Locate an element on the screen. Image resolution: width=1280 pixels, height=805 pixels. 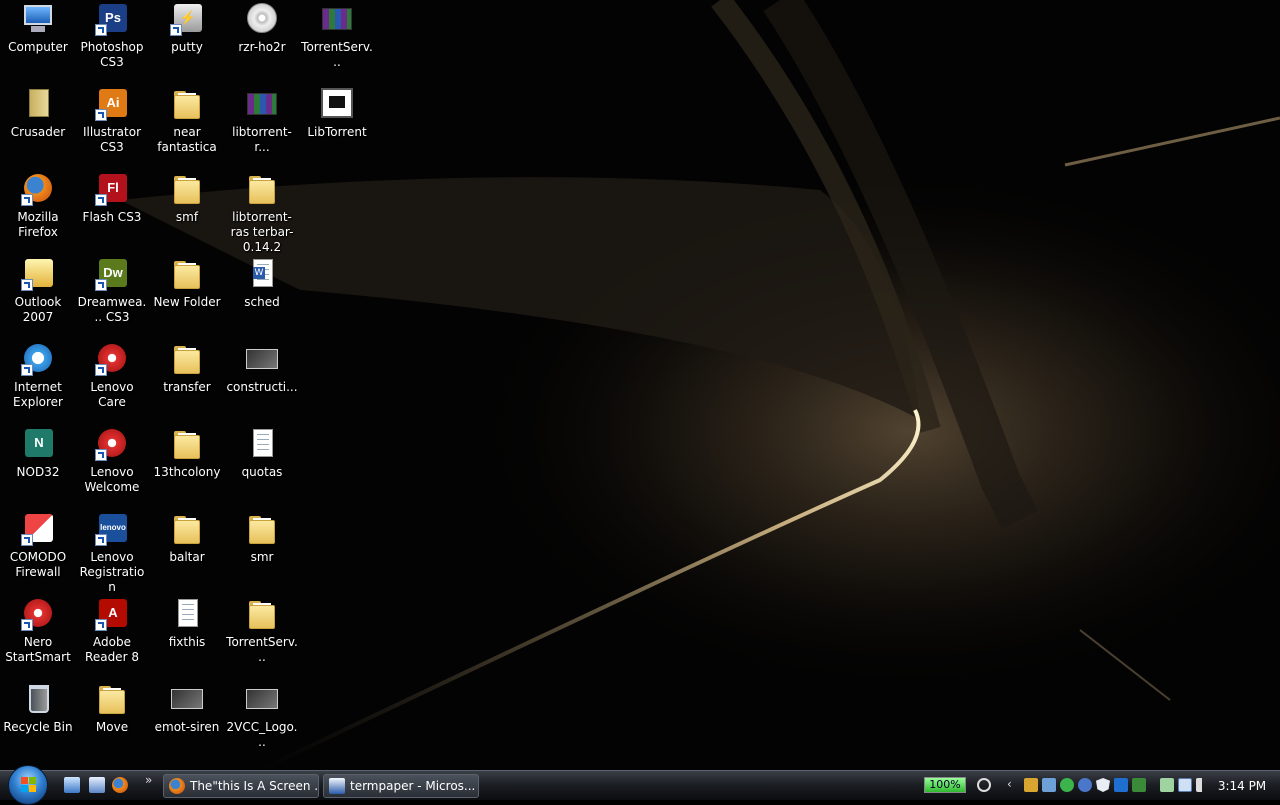
desktop-shortcut-label: Lenovo Care is located at coordinates (112, 394).